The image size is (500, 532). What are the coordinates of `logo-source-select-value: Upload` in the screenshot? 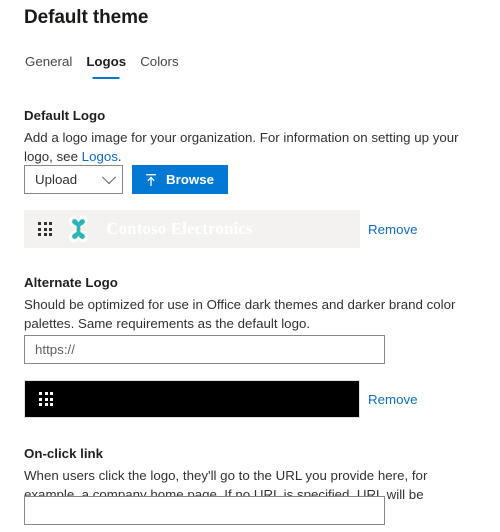 It's located at (56, 179).